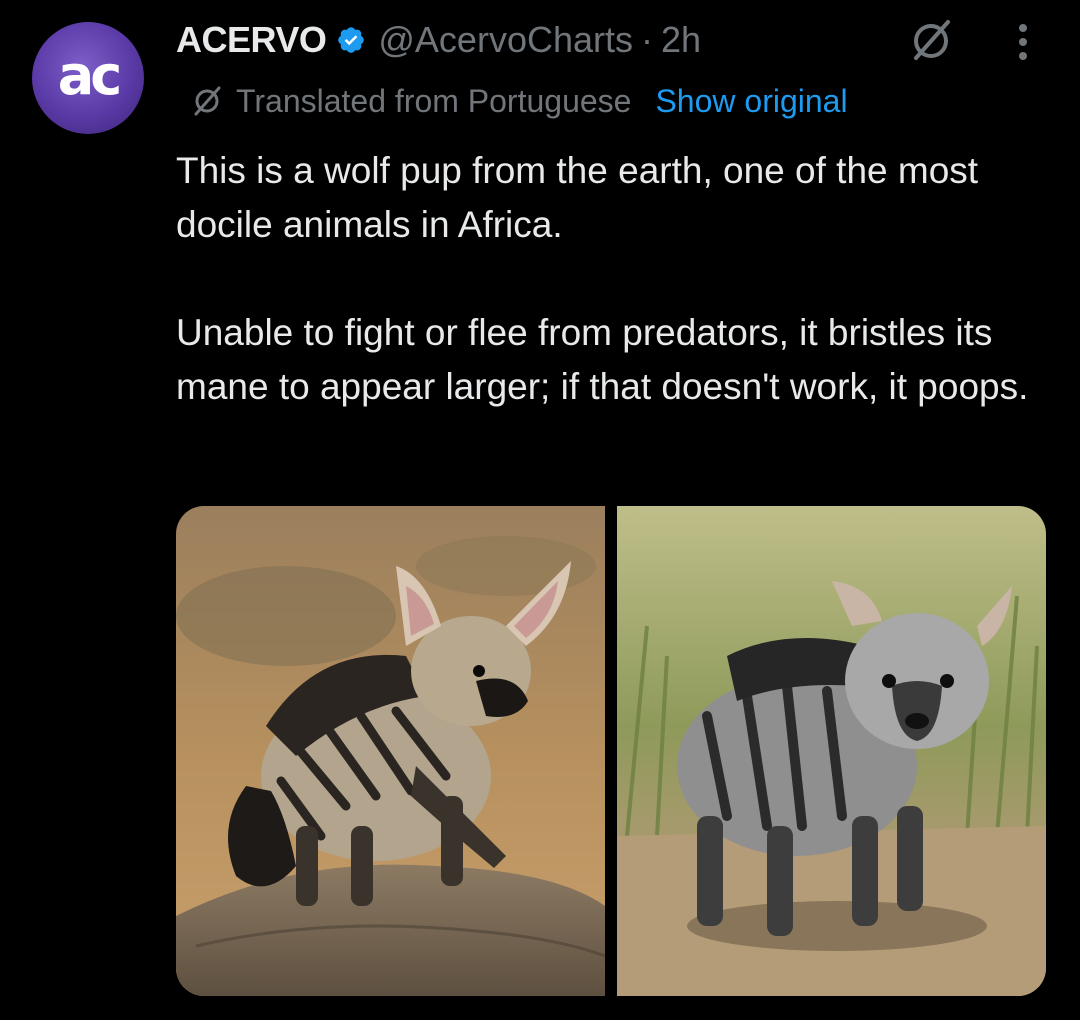  What do you see at coordinates (1023, 43) in the screenshot?
I see `more-vertical-icon` at bounding box center [1023, 43].